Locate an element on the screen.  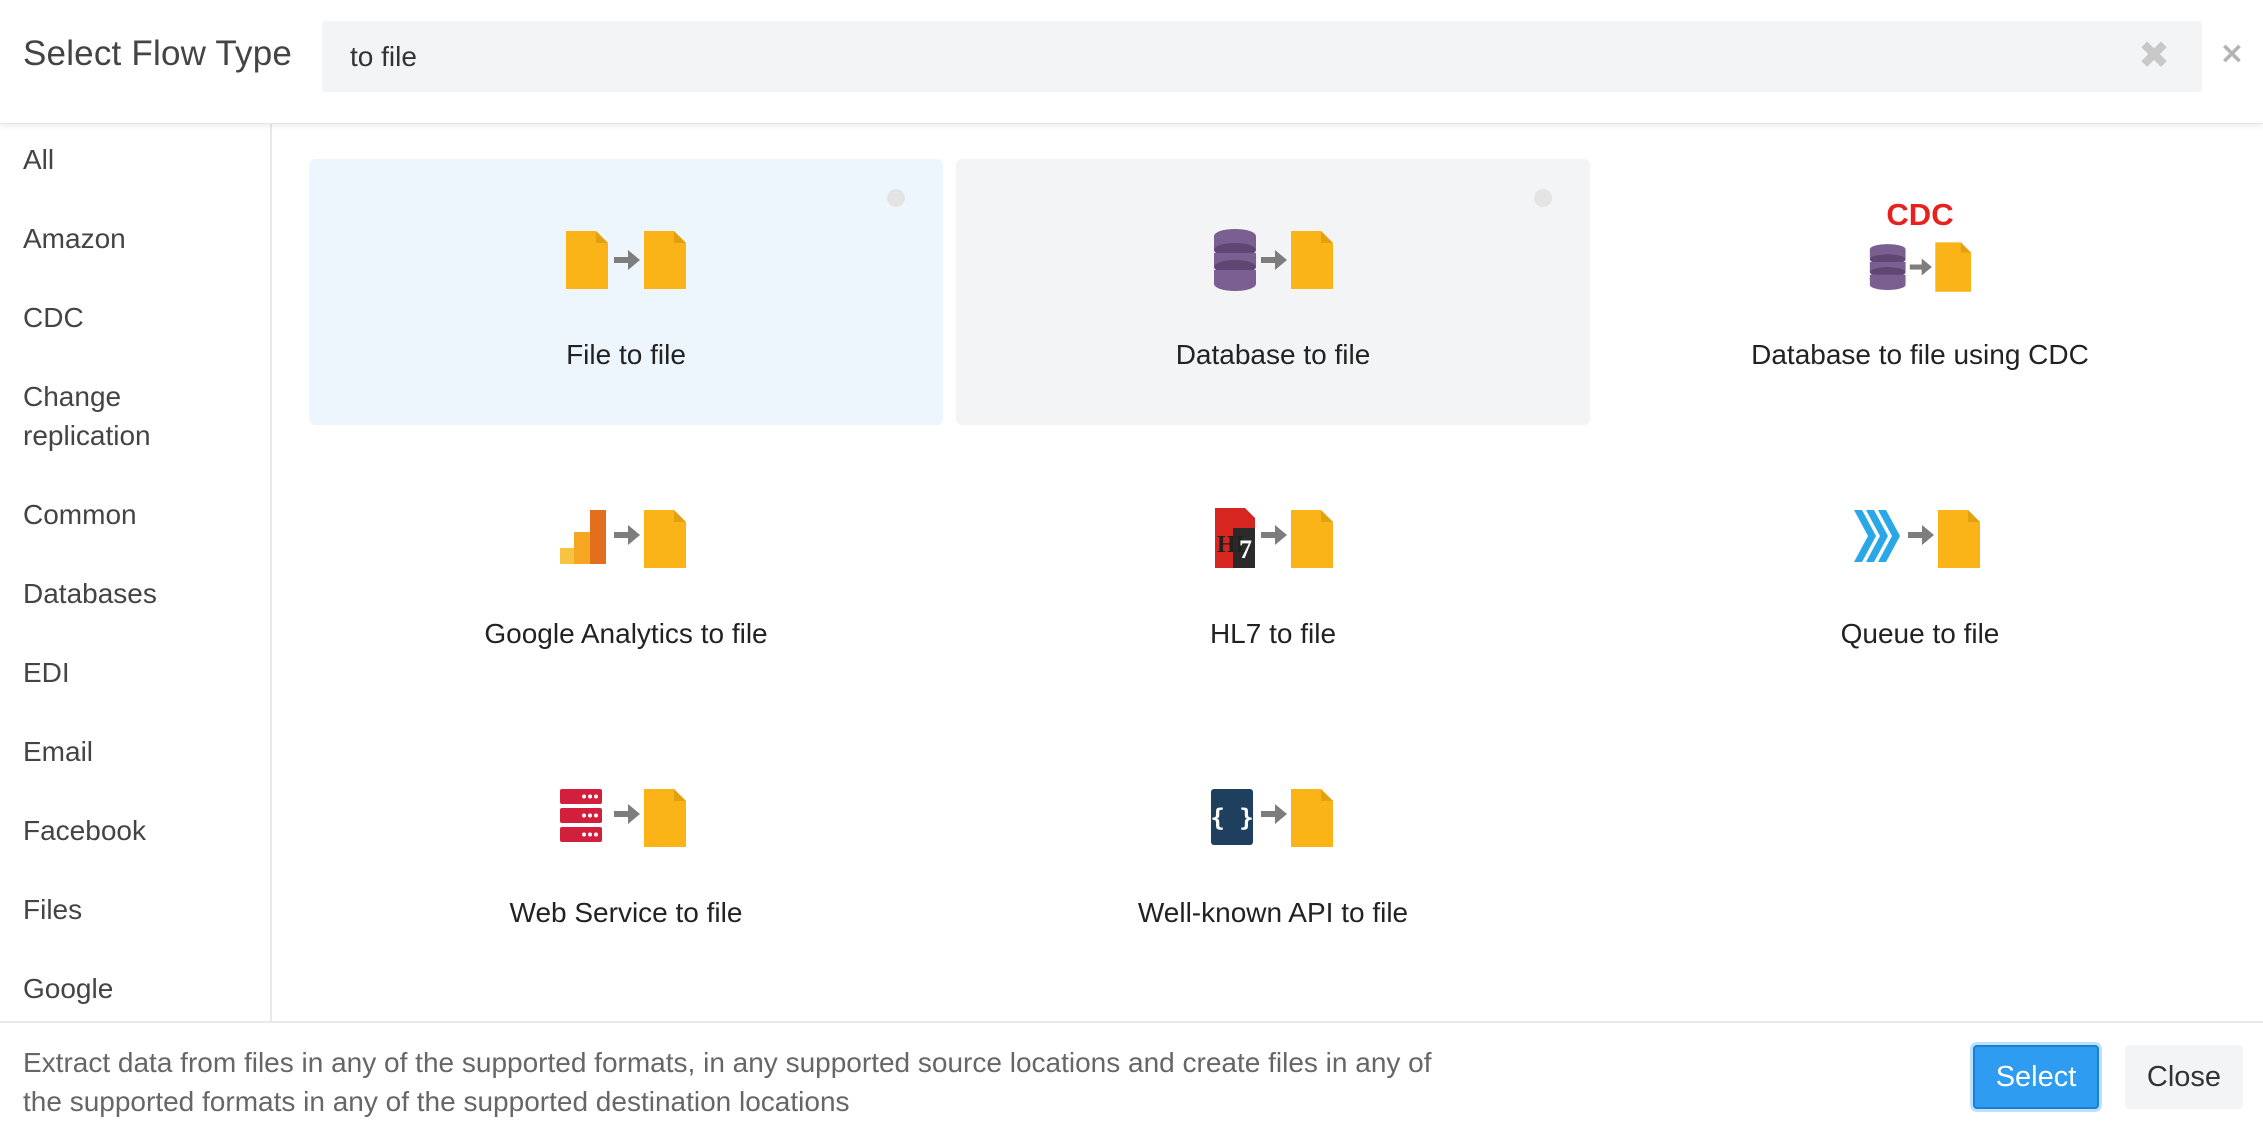
database-cdc-to-file-icon is located at coordinates (1920, 267).